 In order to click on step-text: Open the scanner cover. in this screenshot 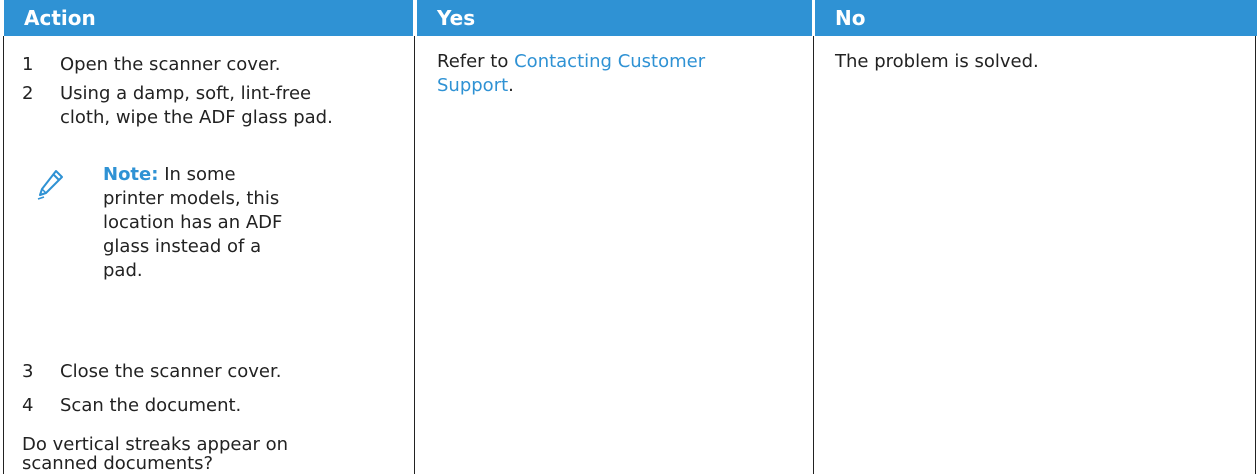, I will do `click(170, 64)`.